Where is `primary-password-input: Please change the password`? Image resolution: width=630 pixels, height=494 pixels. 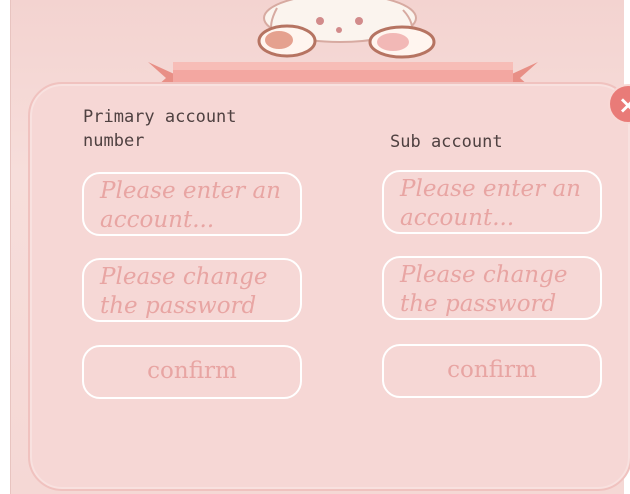
primary-password-input: Please change the password is located at coordinates (192, 290).